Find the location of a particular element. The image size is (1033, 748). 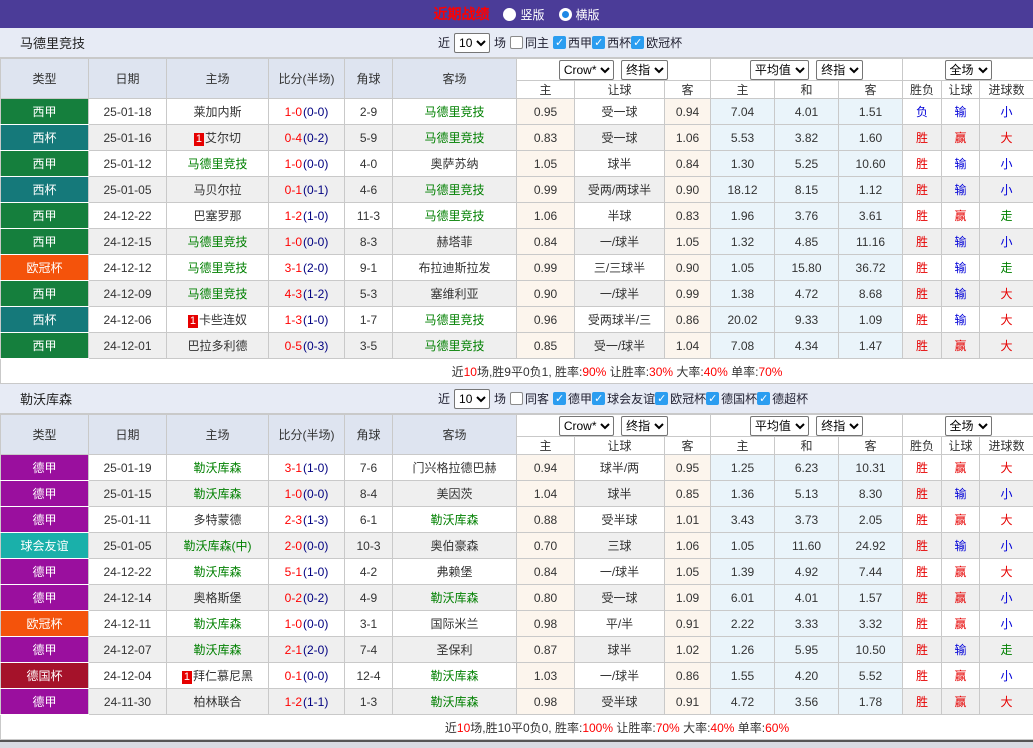

handicap-line: 半球 is located at coordinates (620, 216).